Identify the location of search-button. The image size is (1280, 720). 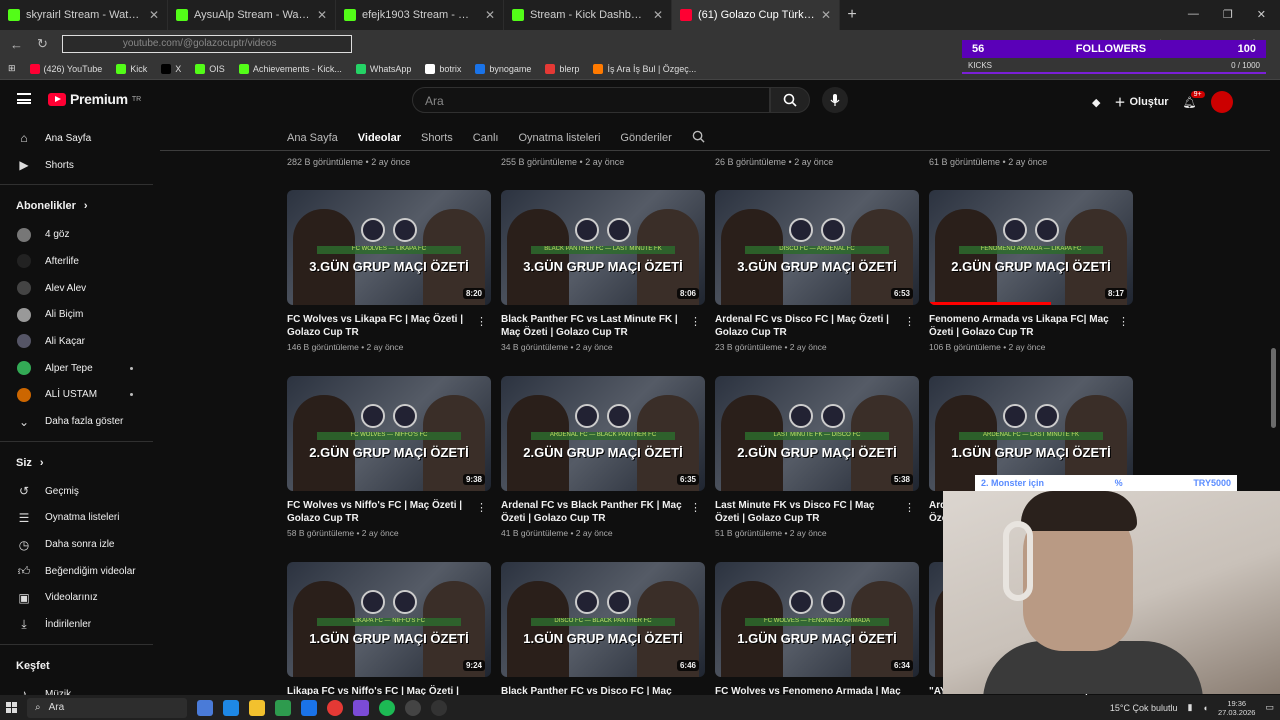
(790, 100).